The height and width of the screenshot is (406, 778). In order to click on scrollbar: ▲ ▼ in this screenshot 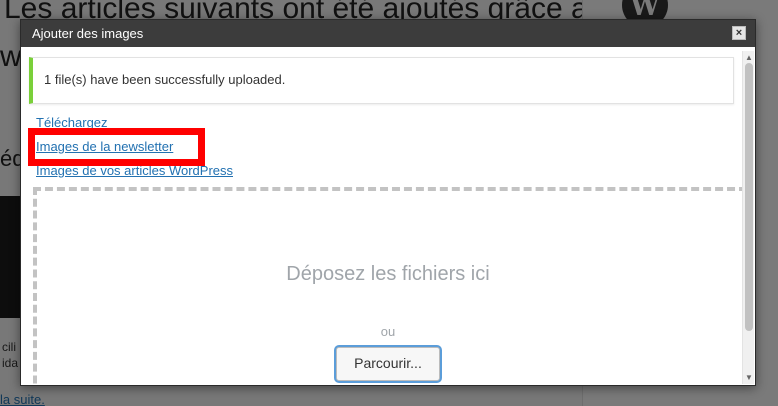, I will do `click(748, 217)`.